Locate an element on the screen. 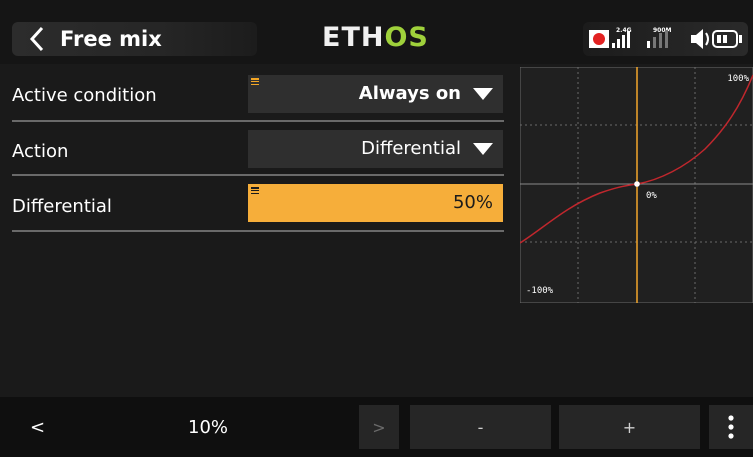 Image resolution: width=753 pixels, height=457 pixels. signal-900m-icon: 900M is located at coordinates (659, 37).